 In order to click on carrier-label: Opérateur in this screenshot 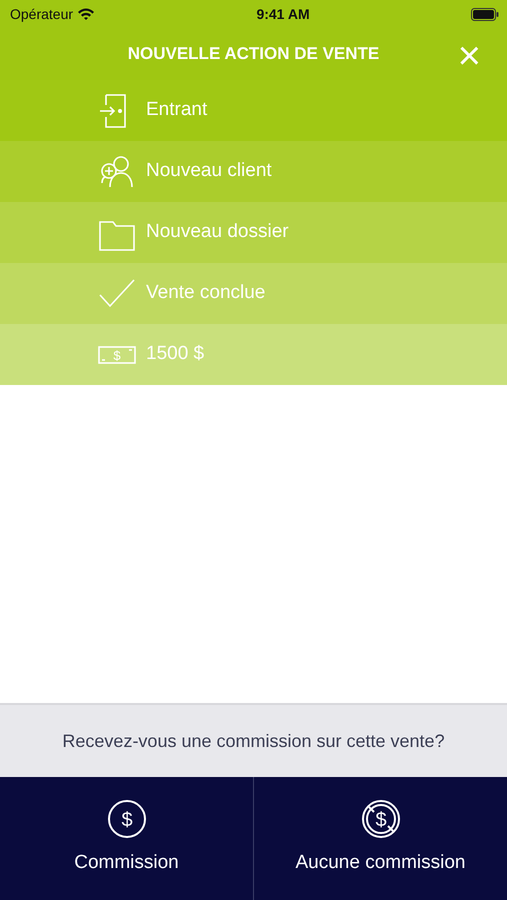, I will do `click(42, 14)`.